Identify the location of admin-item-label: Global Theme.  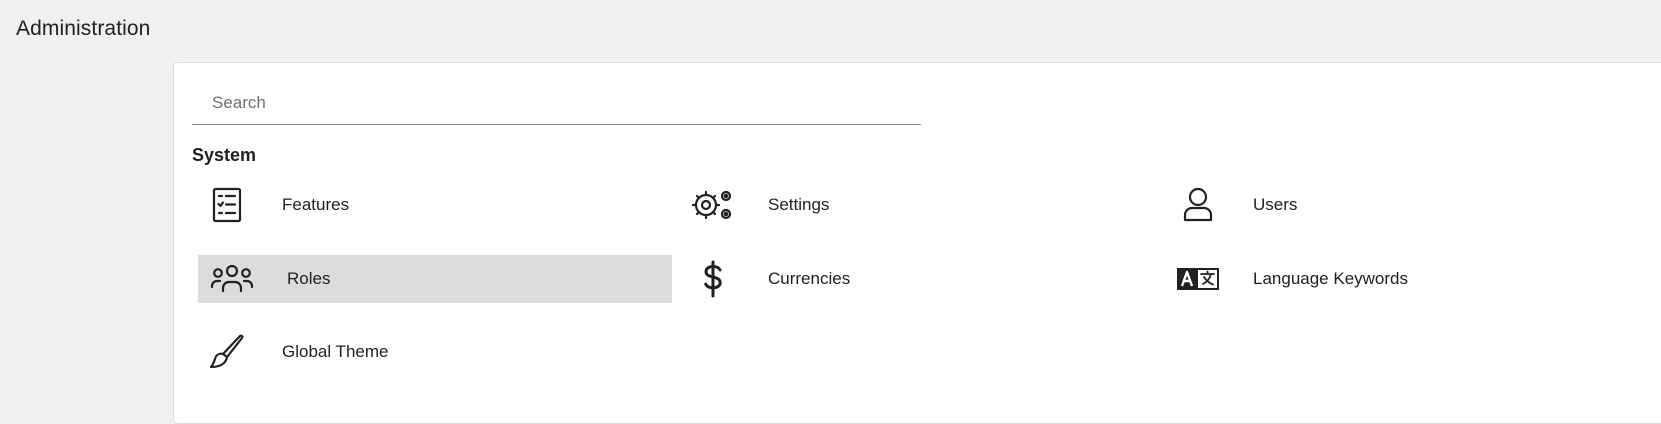
(335, 351).